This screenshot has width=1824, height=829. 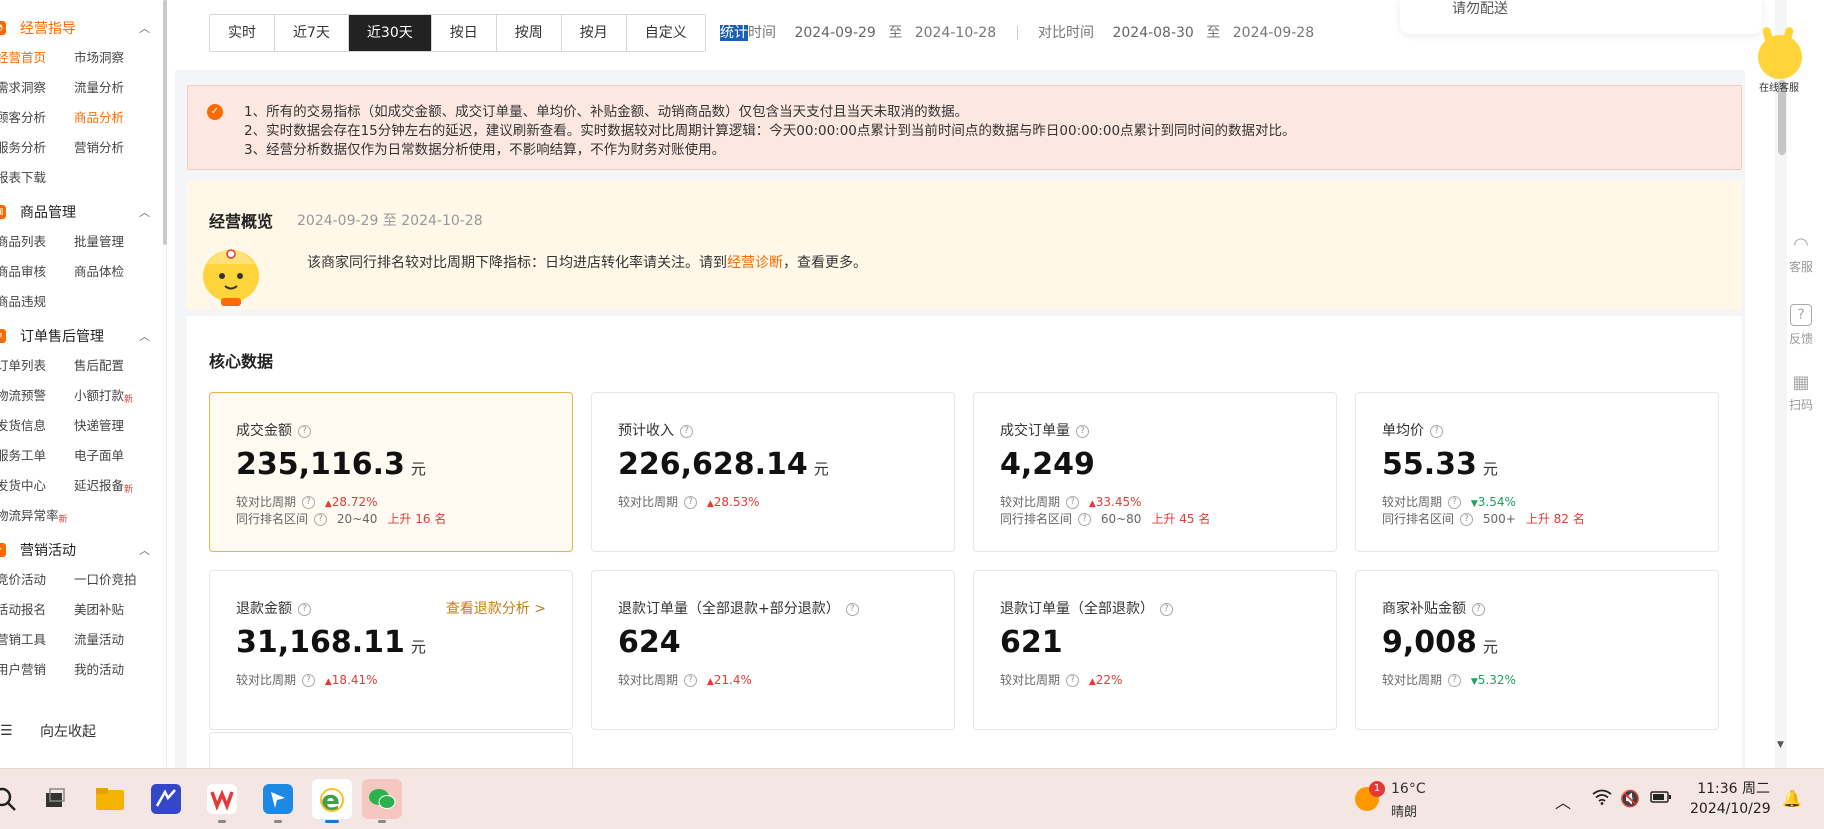 I want to click on wechat-icon, so click(x=382, y=801).